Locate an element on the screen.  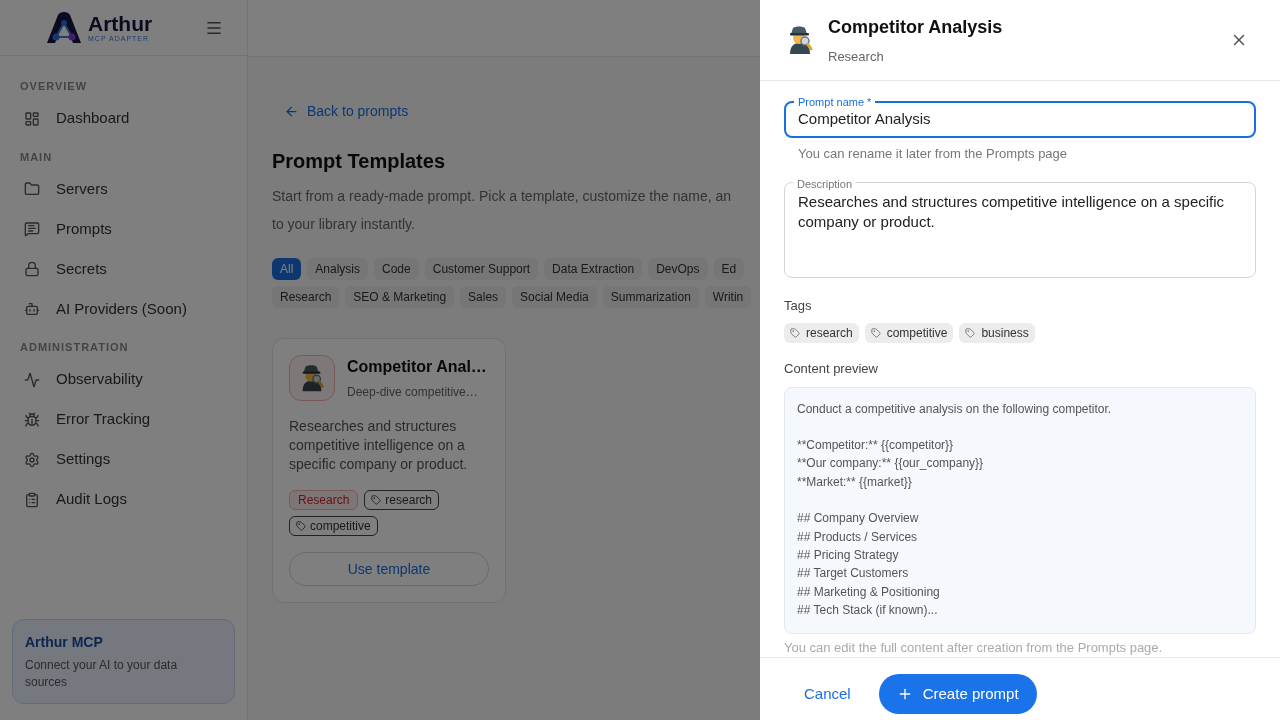
page-title: Prompt Templates is located at coordinates (358, 161).